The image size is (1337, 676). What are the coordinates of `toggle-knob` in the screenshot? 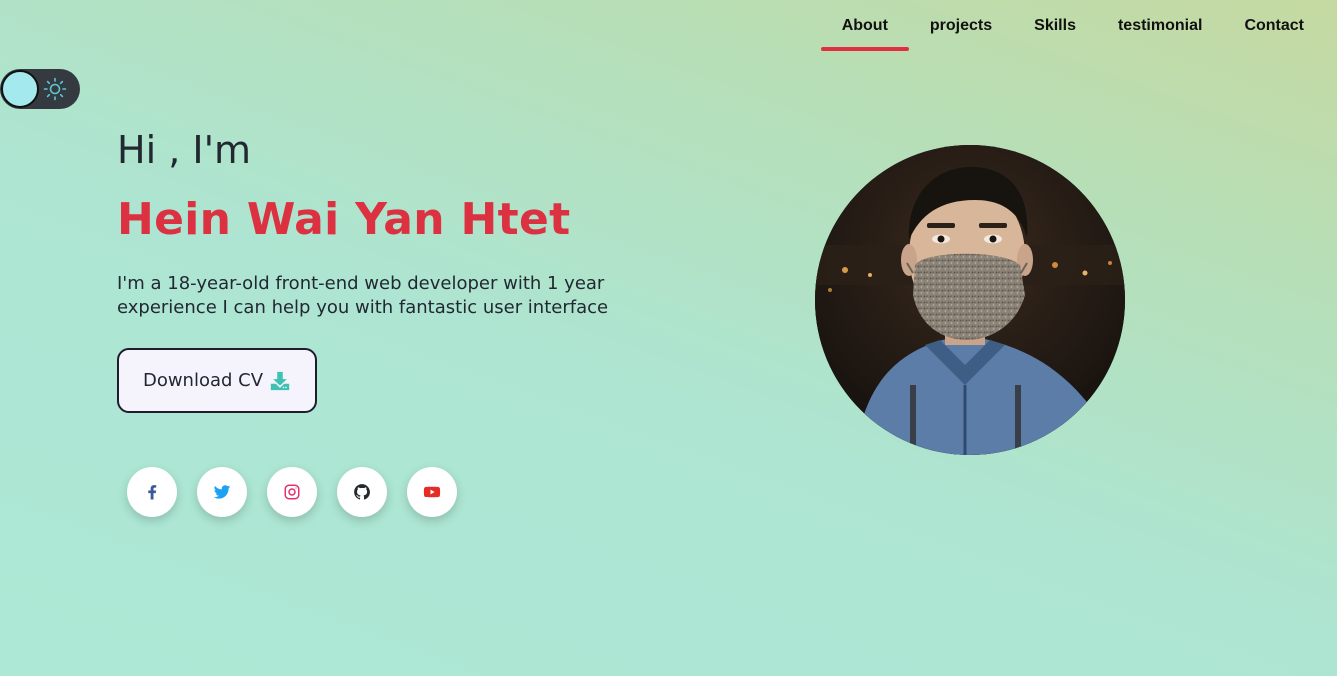 It's located at (20, 89).